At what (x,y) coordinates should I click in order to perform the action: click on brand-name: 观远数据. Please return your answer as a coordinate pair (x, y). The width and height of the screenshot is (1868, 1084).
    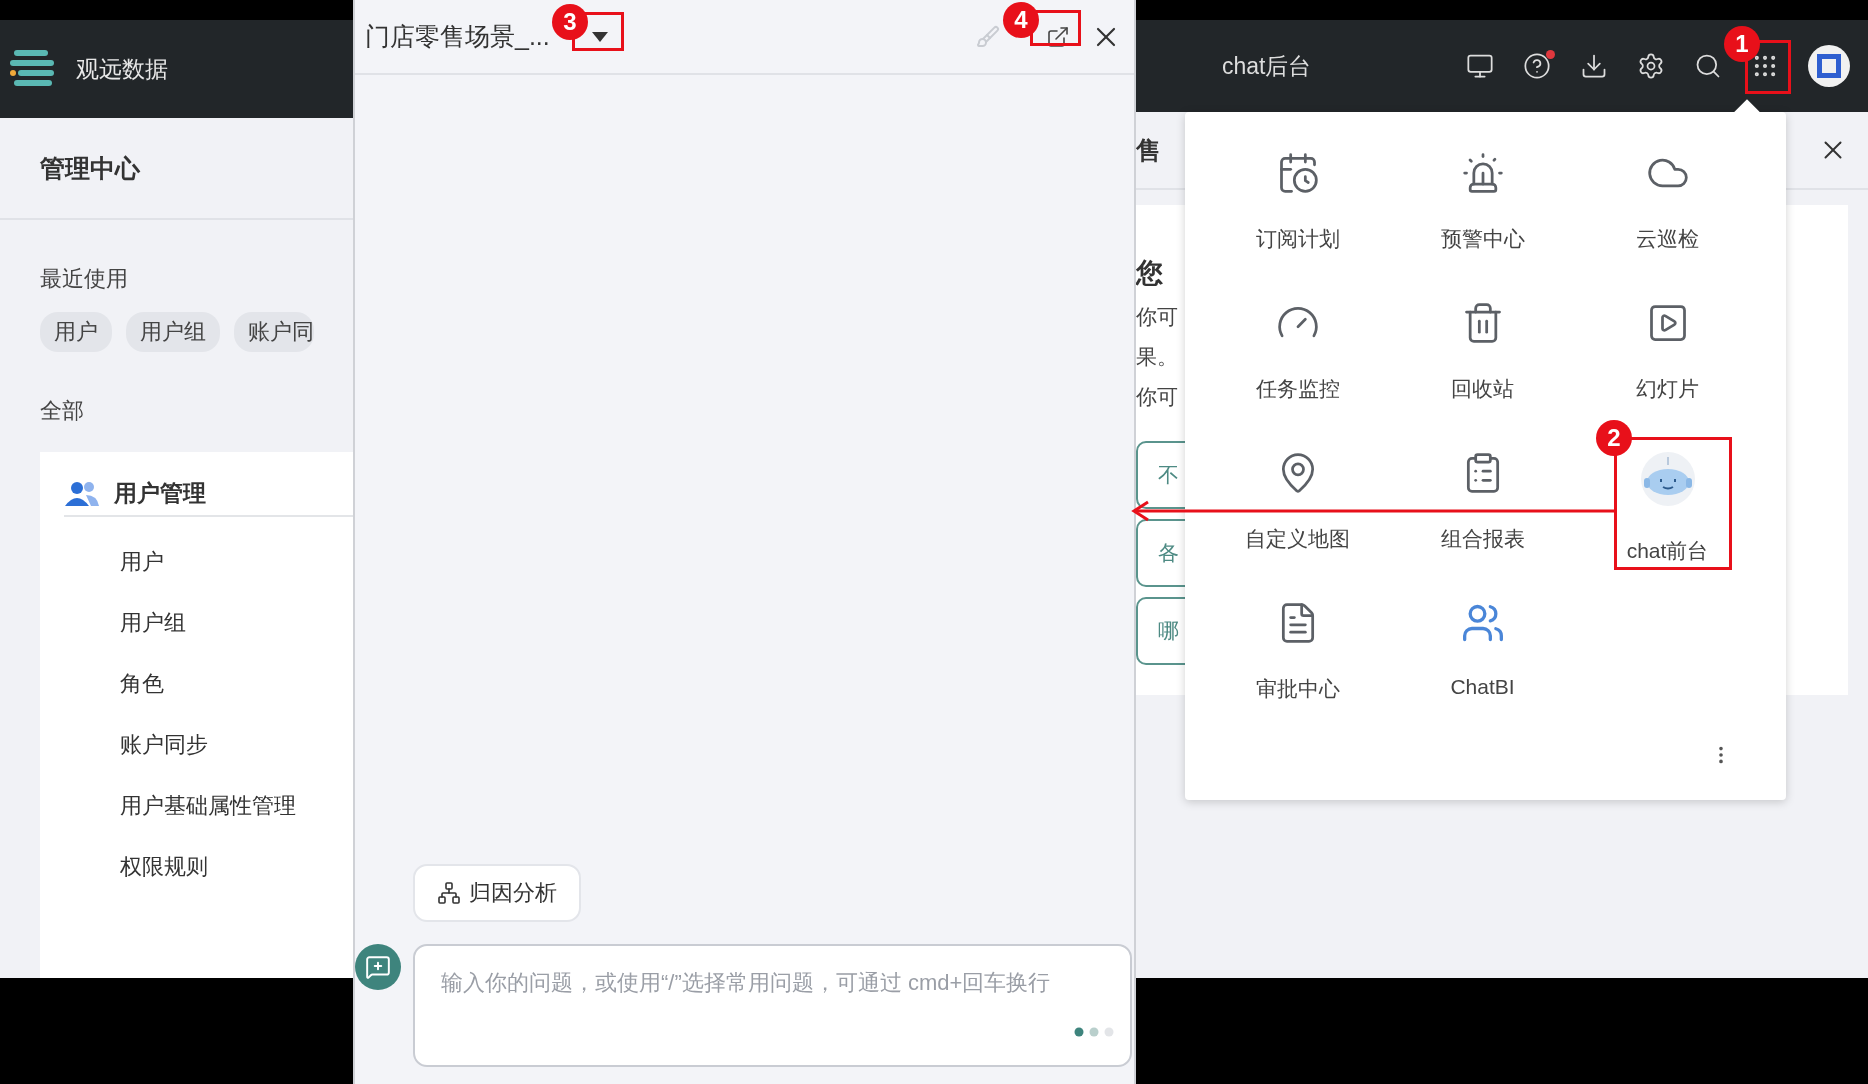
    Looking at the image, I should click on (122, 69).